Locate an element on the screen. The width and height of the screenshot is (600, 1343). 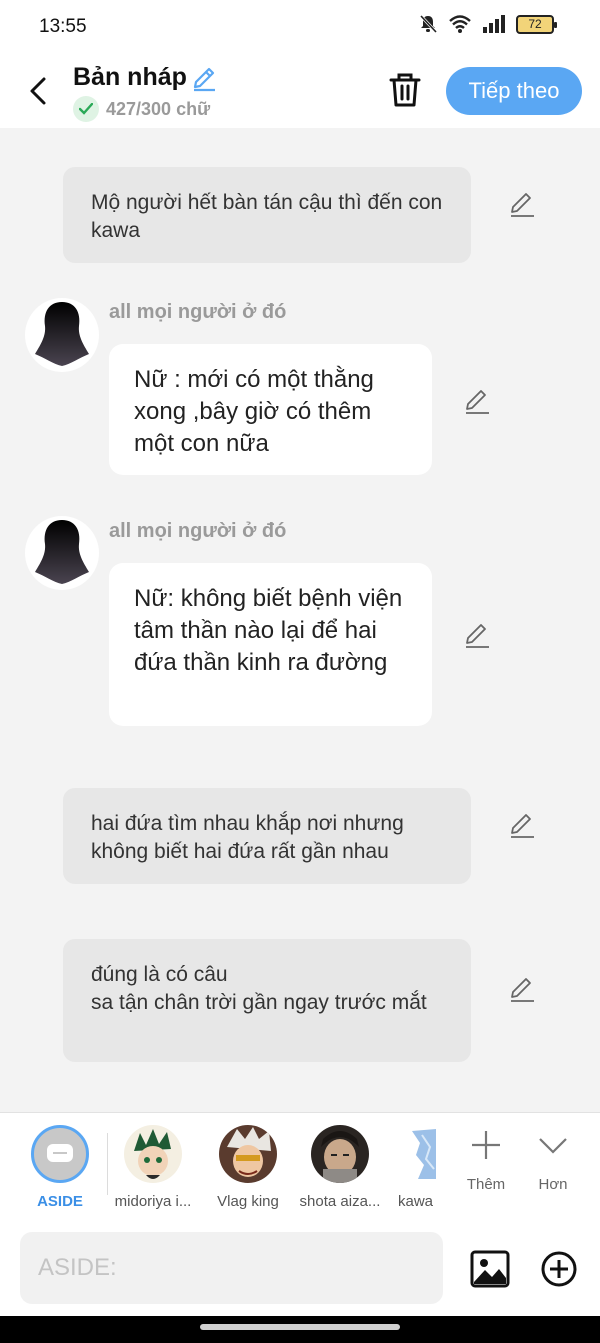
add-circle-icon is located at coordinates (559, 1269).